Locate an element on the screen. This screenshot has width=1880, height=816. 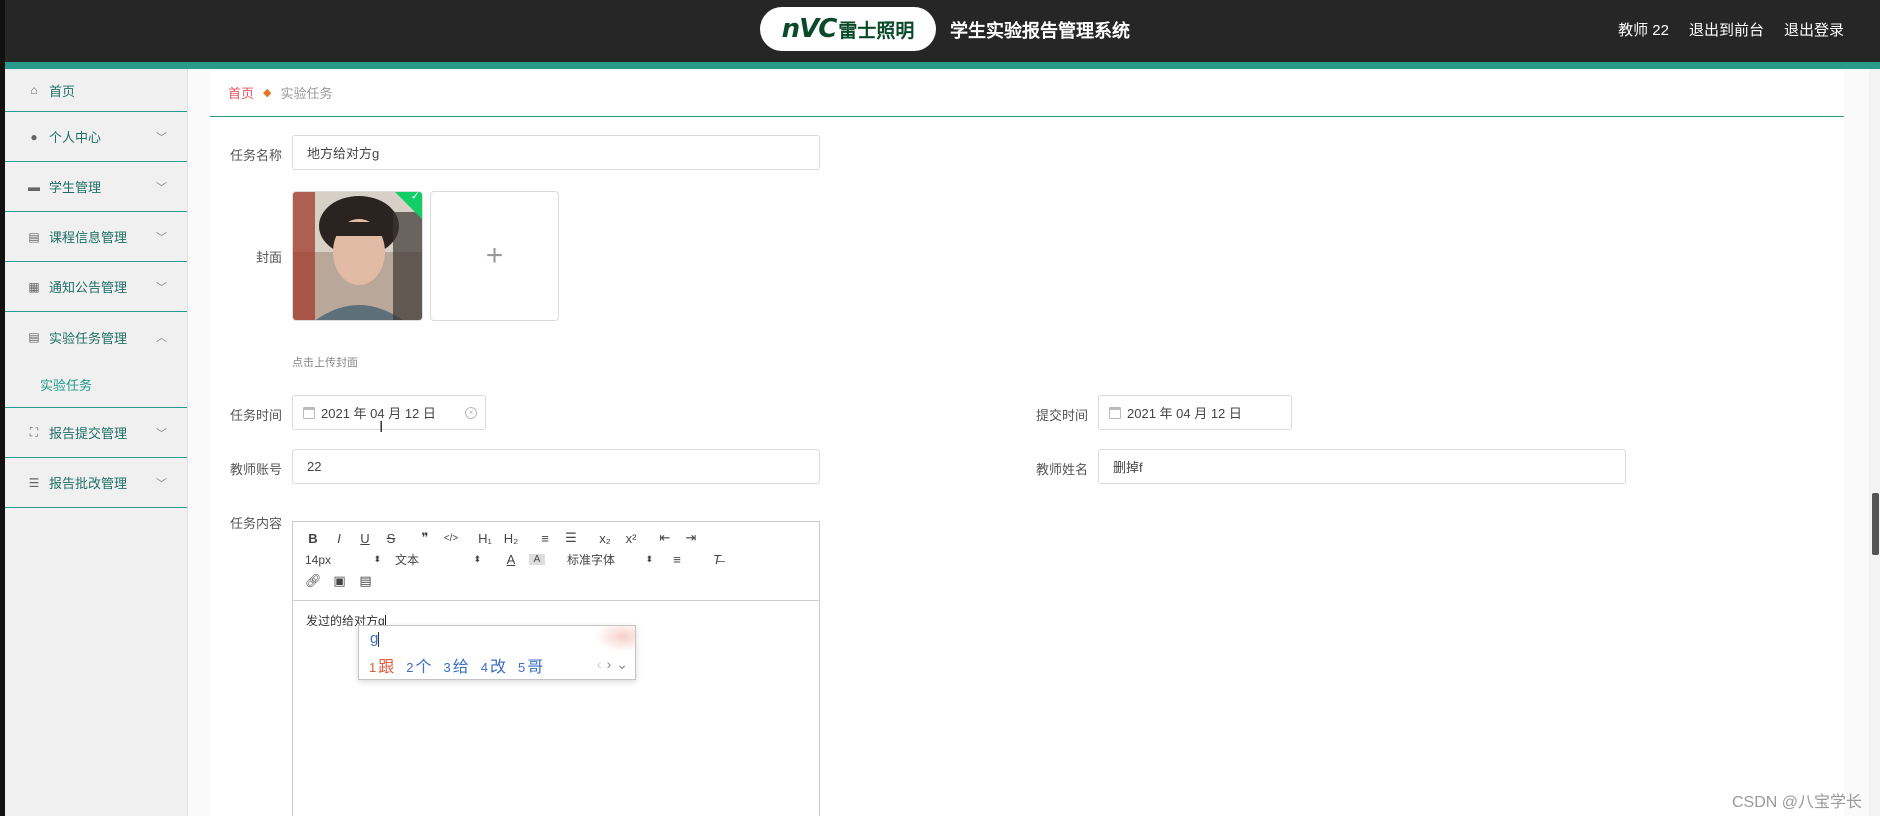
sidebar-item-notice-management: ▦ 通知公告管理 ﹀ is located at coordinates (96, 287).